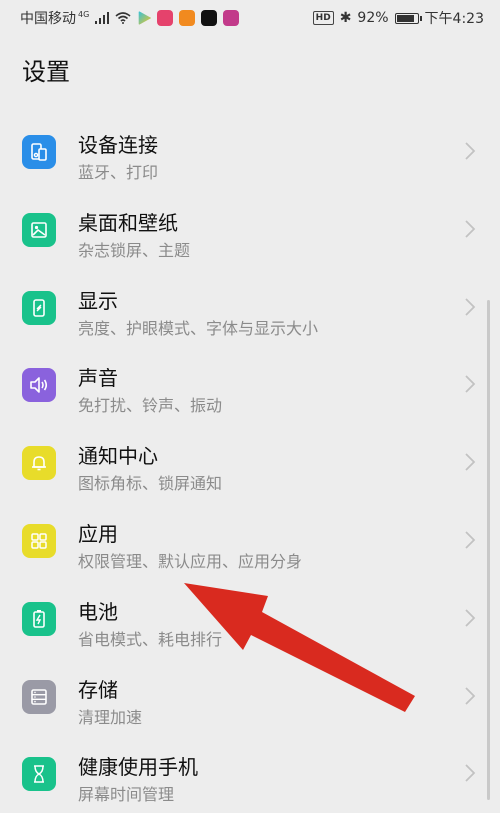 Image resolution: width=500 pixels, height=813 pixels. What do you see at coordinates (39, 774) in the screenshot?
I see `hourglass-icon` at bounding box center [39, 774].